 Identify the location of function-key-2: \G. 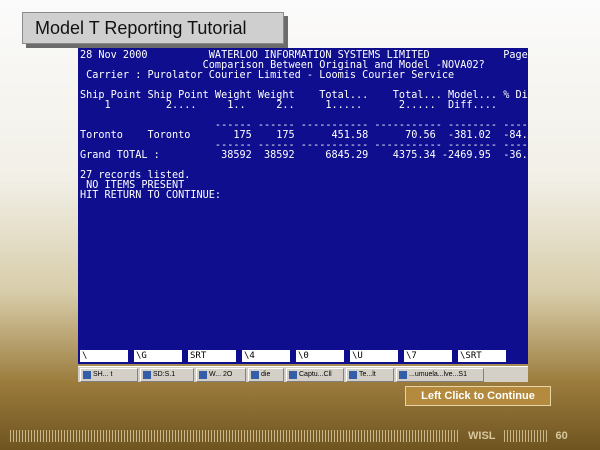
(158, 356).